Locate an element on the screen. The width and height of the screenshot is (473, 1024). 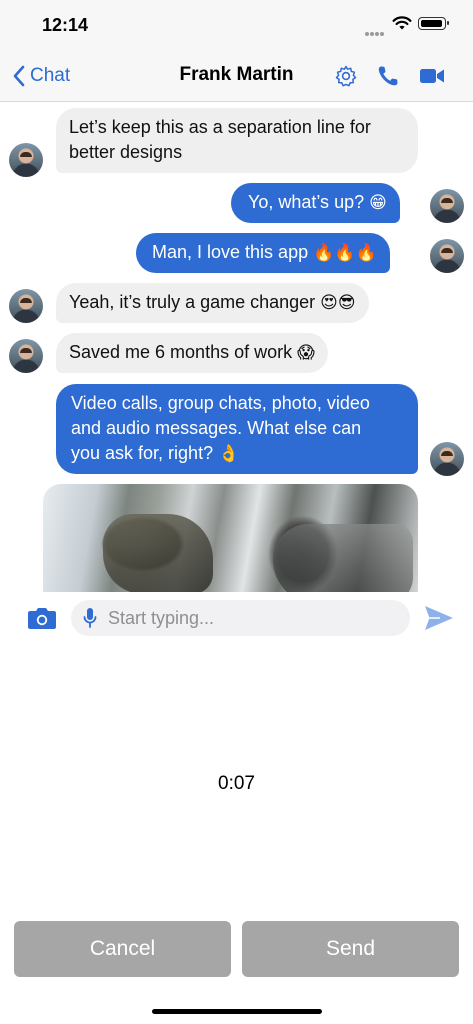
home-indicator is located at coordinates (237, 1011).